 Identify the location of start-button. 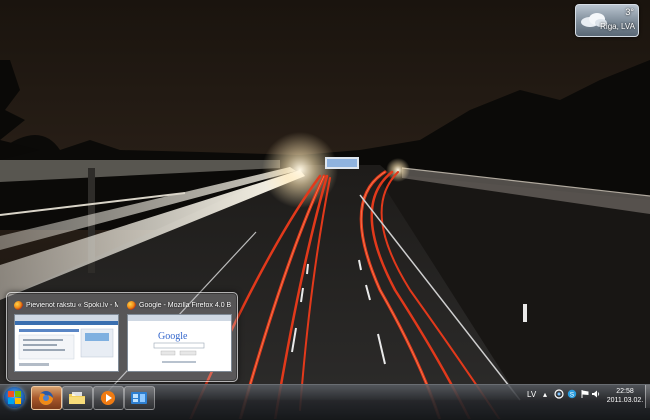
(14, 397).